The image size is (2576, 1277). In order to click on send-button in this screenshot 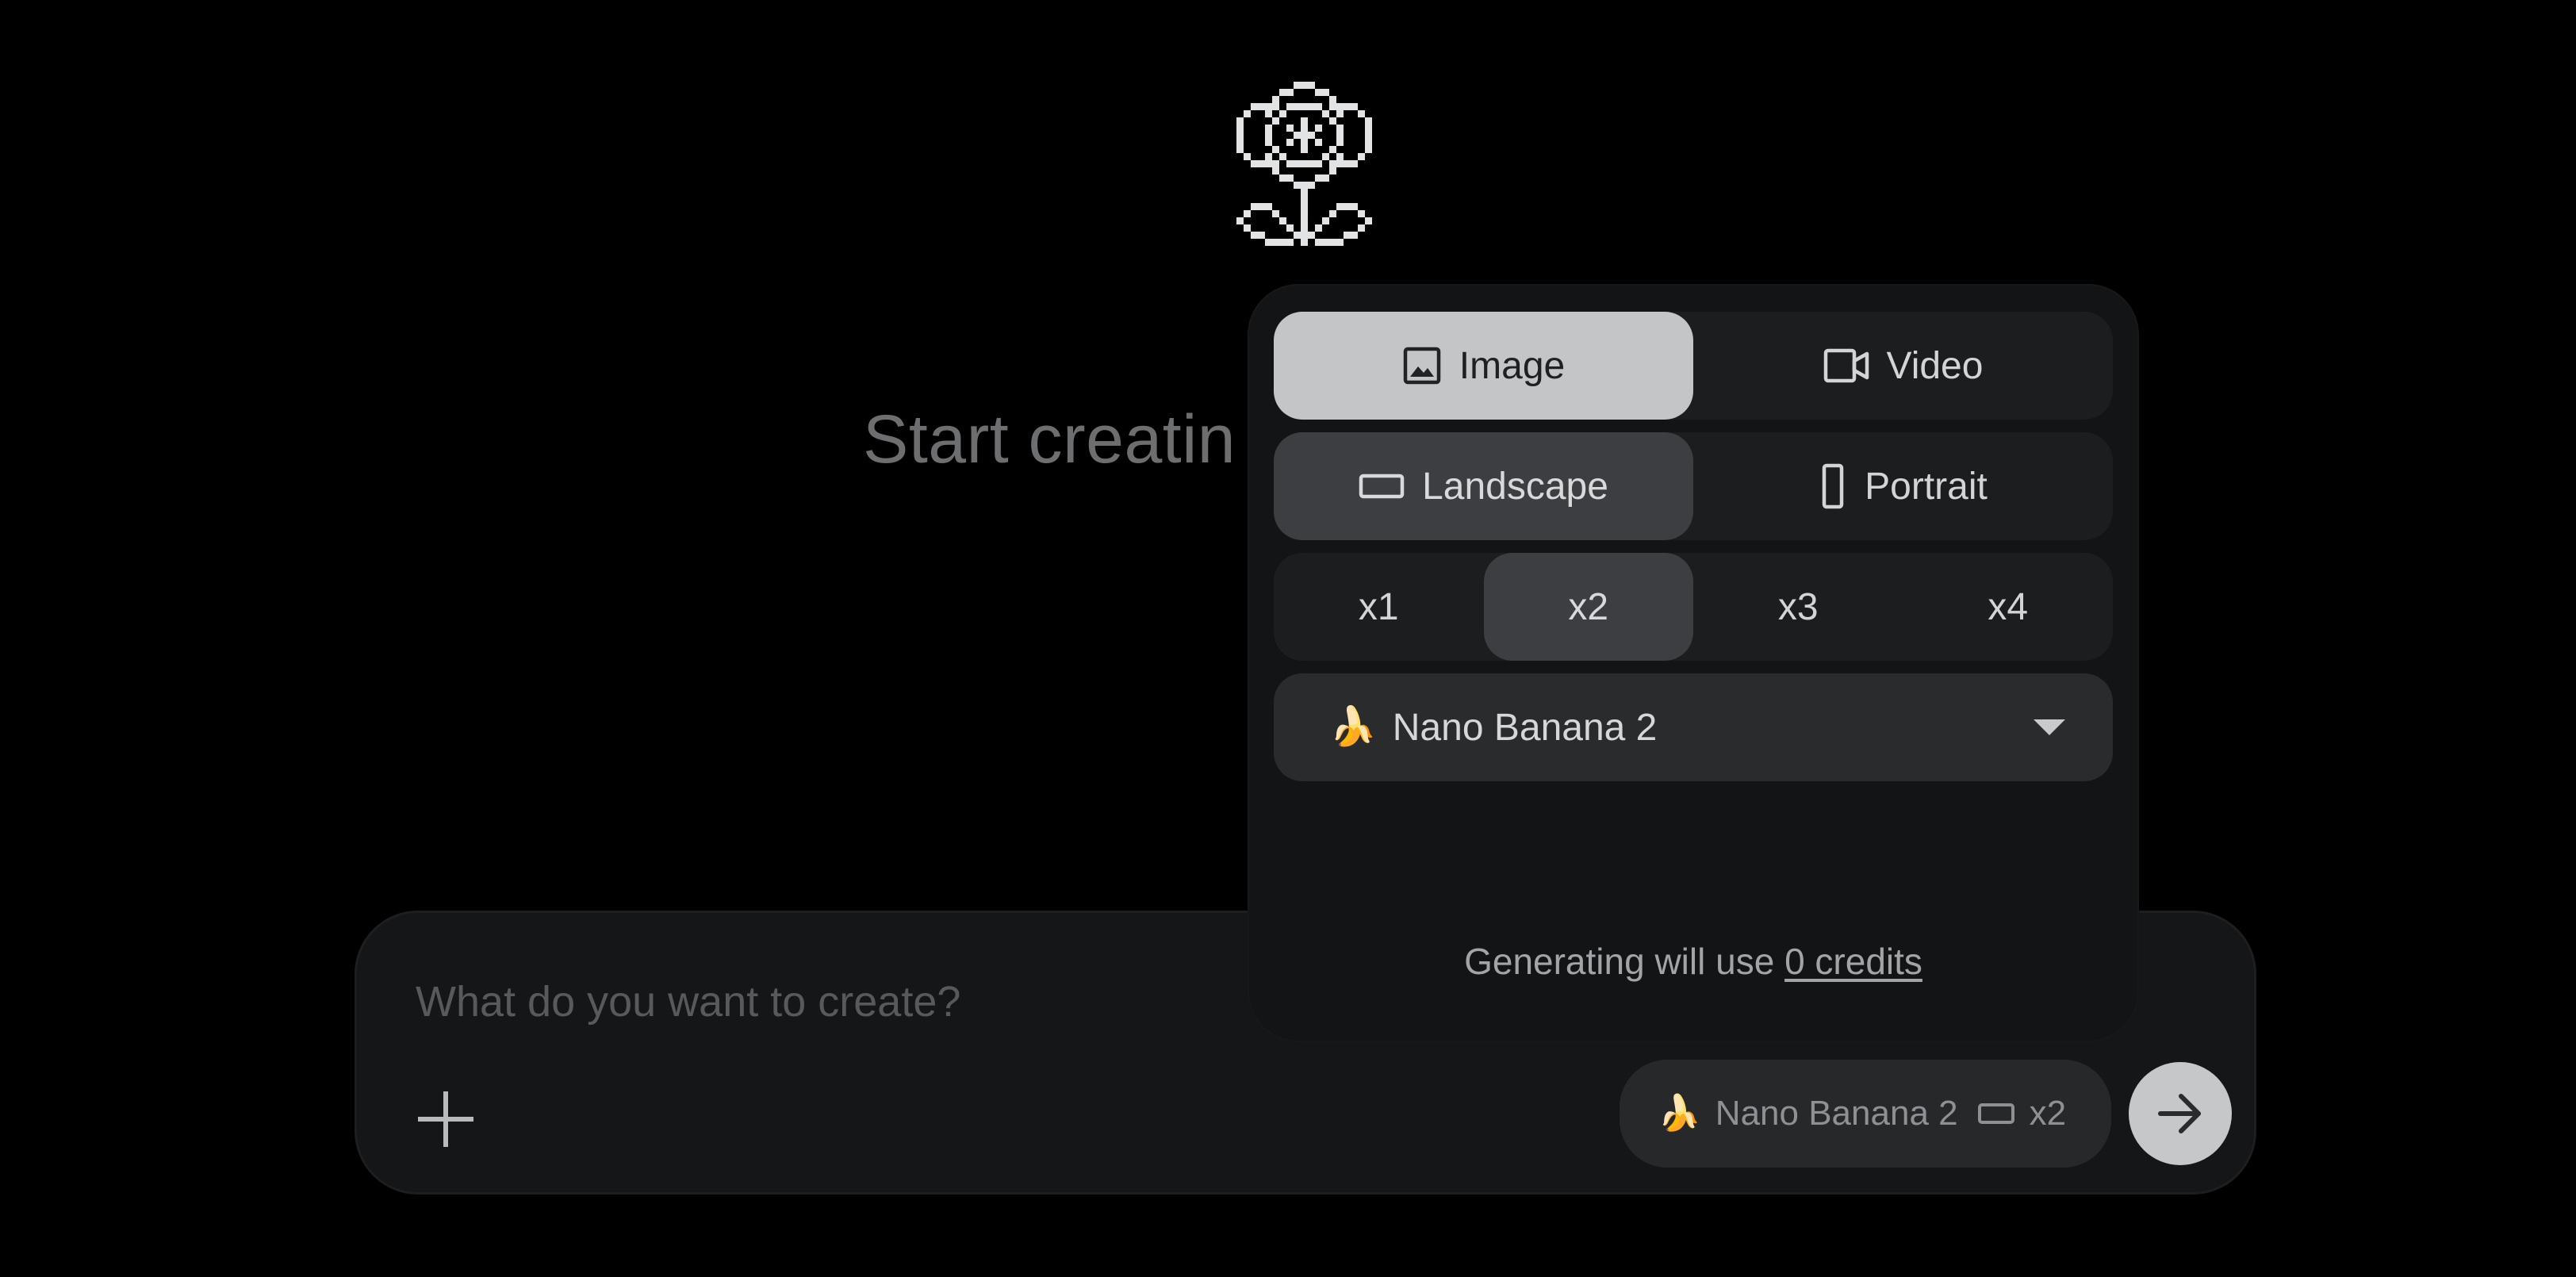, I will do `click(2181, 1113)`.